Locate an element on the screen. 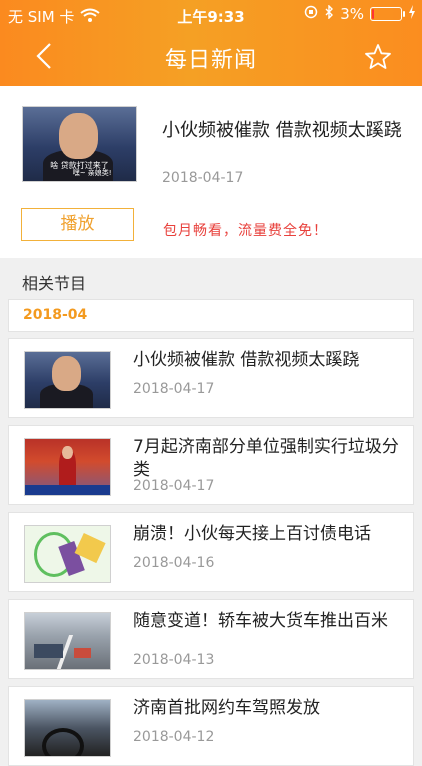 The image size is (422, 766). battery-icon is located at coordinates (387, 14).